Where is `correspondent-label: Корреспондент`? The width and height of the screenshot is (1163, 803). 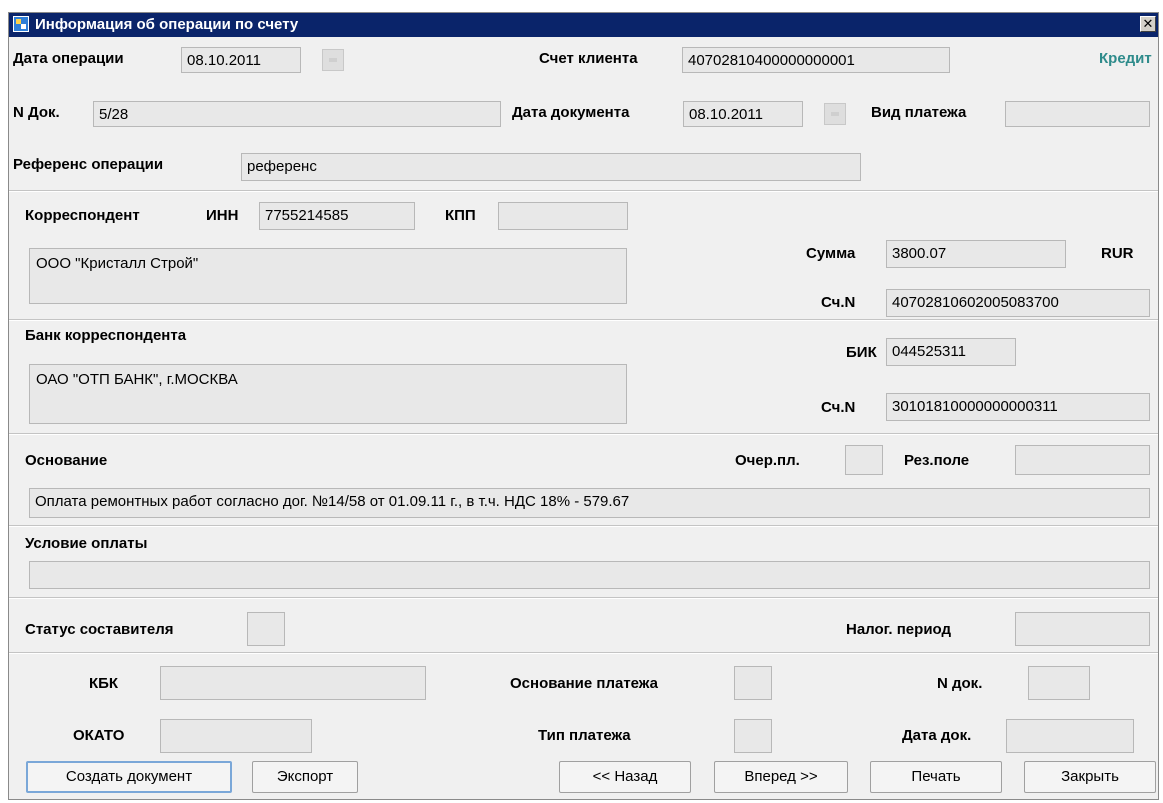
correspondent-label: Корреспондент is located at coordinates (82, 215).